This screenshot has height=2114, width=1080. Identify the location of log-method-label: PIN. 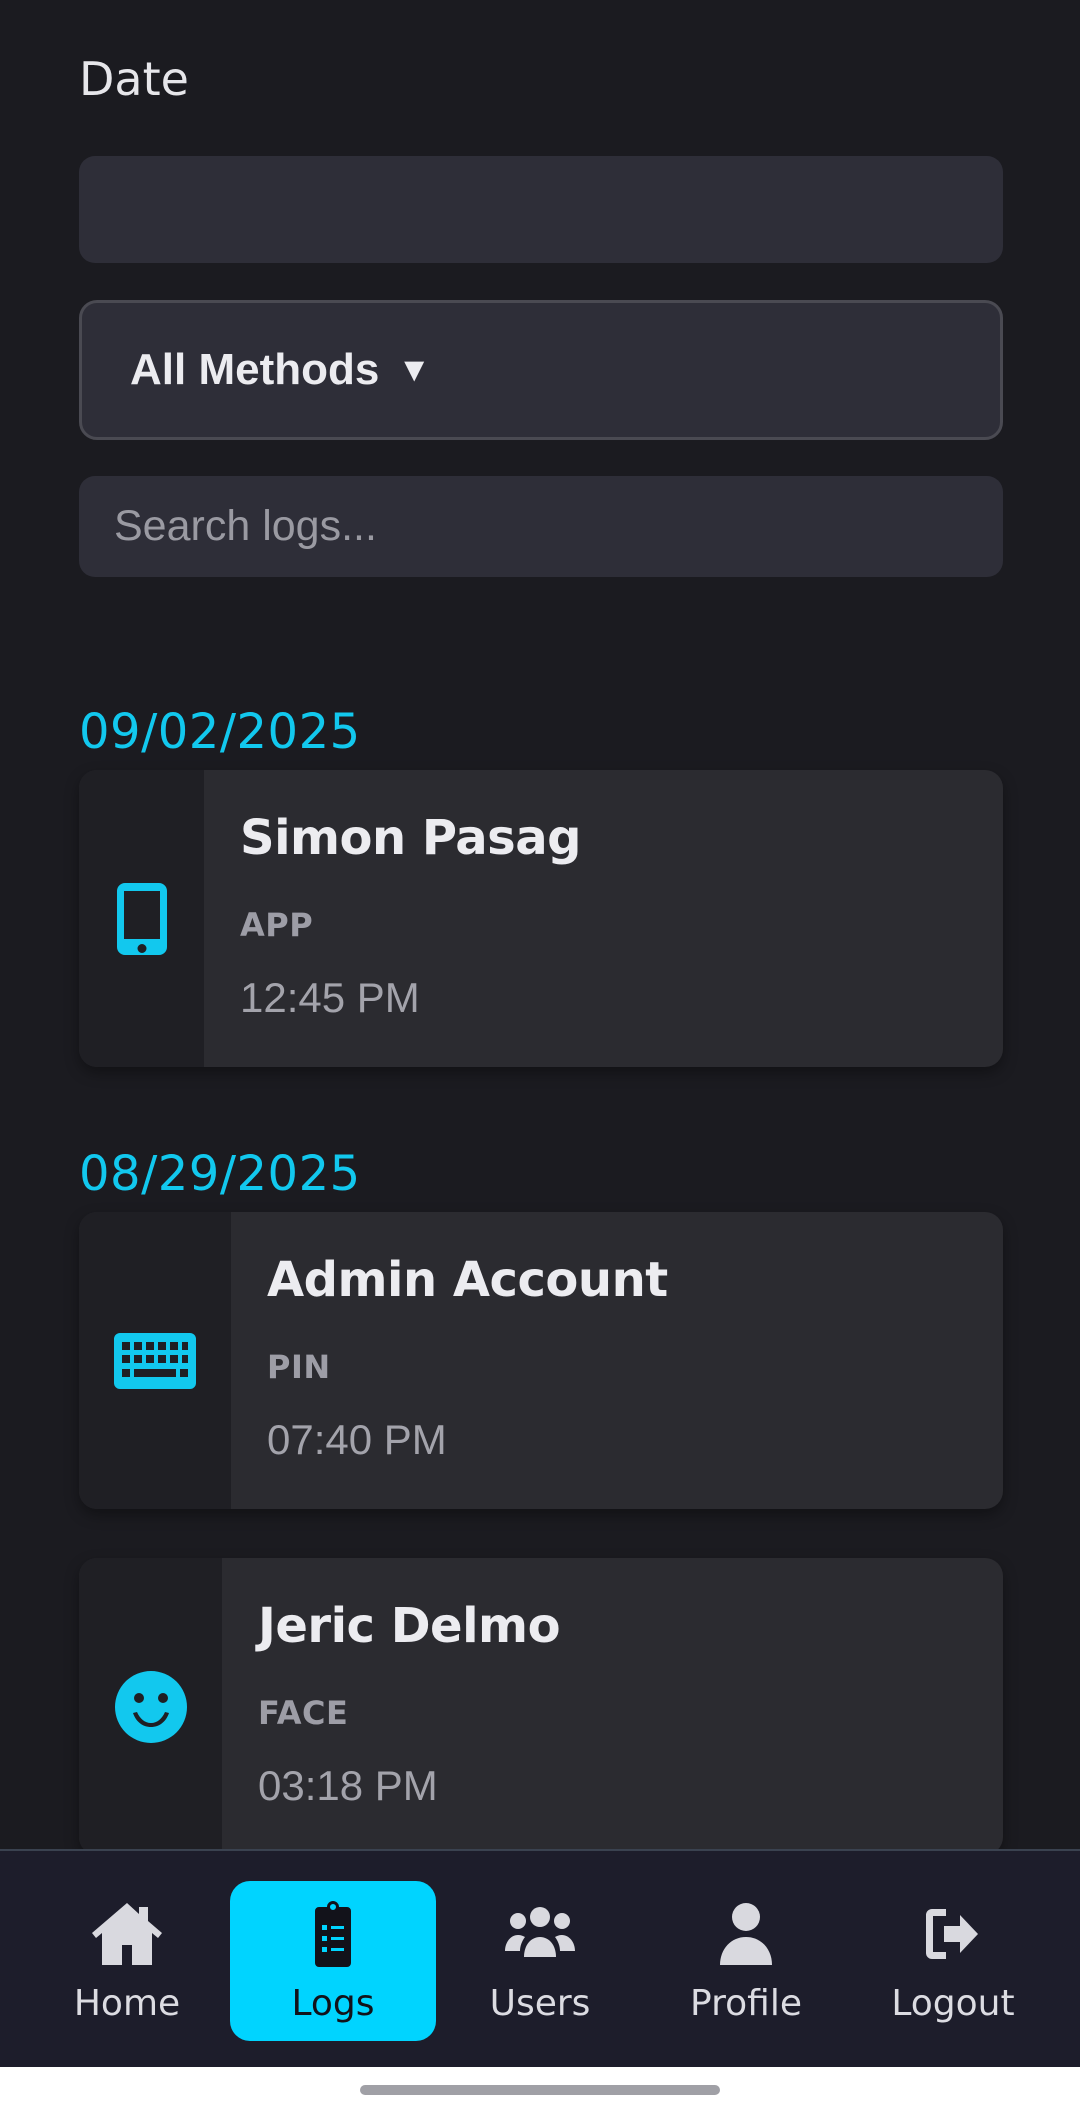
(299, 1367).